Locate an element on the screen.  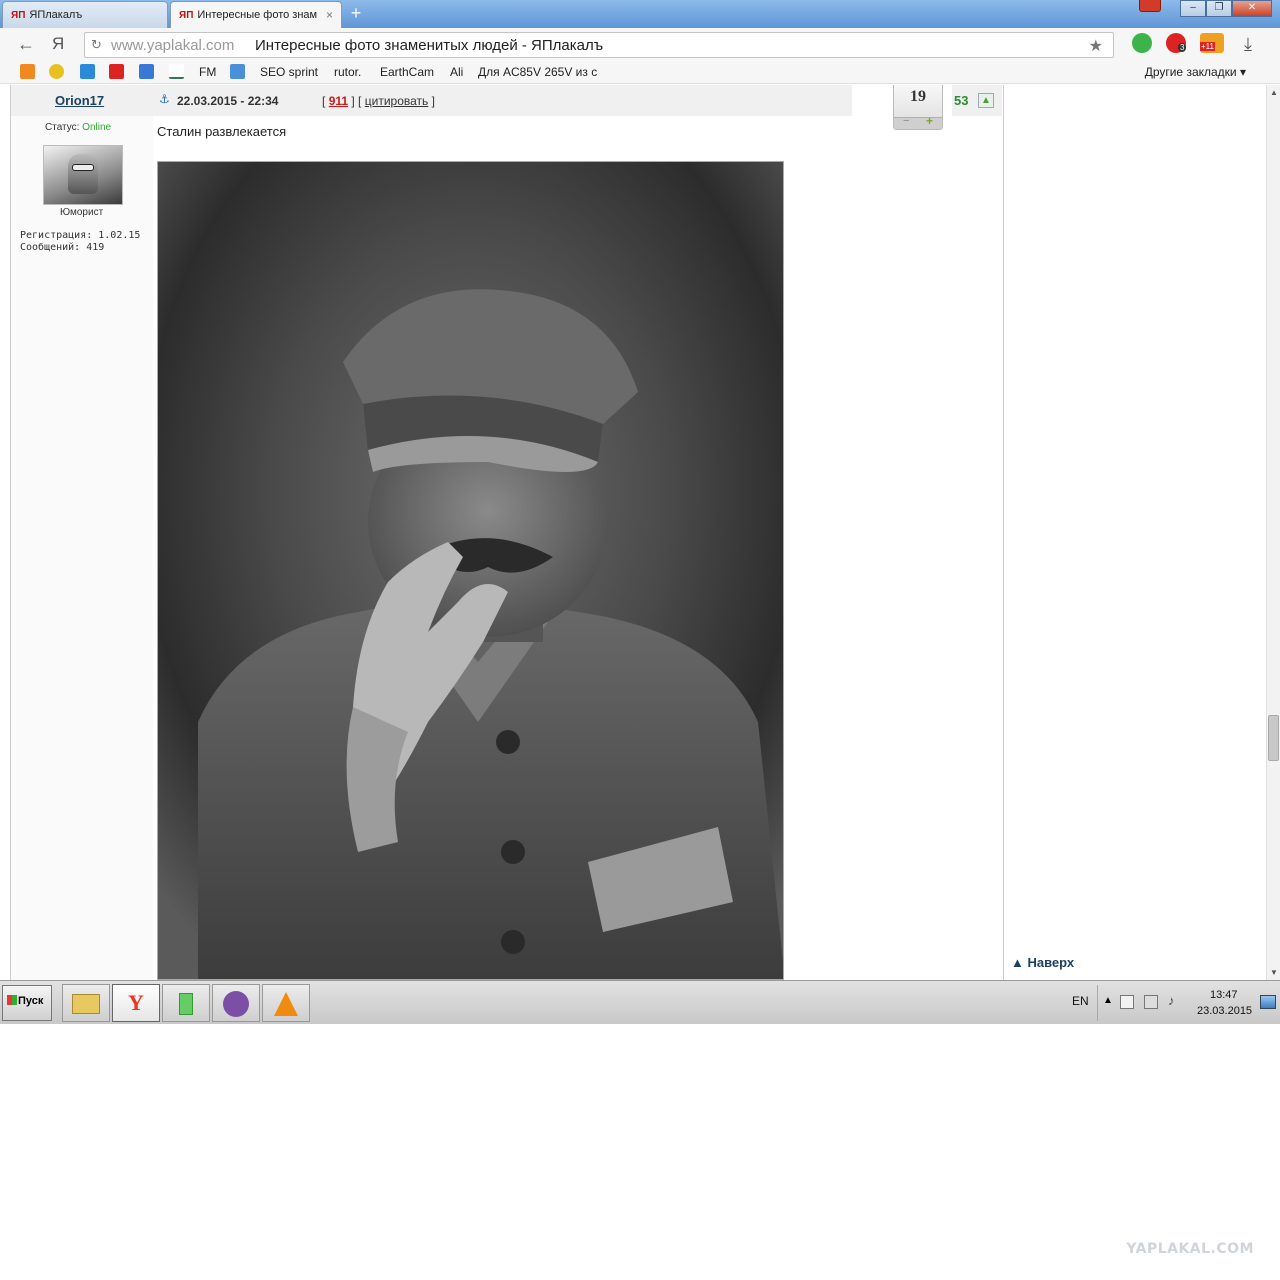
new-tab-button: + is located at coordinates (356, 13).